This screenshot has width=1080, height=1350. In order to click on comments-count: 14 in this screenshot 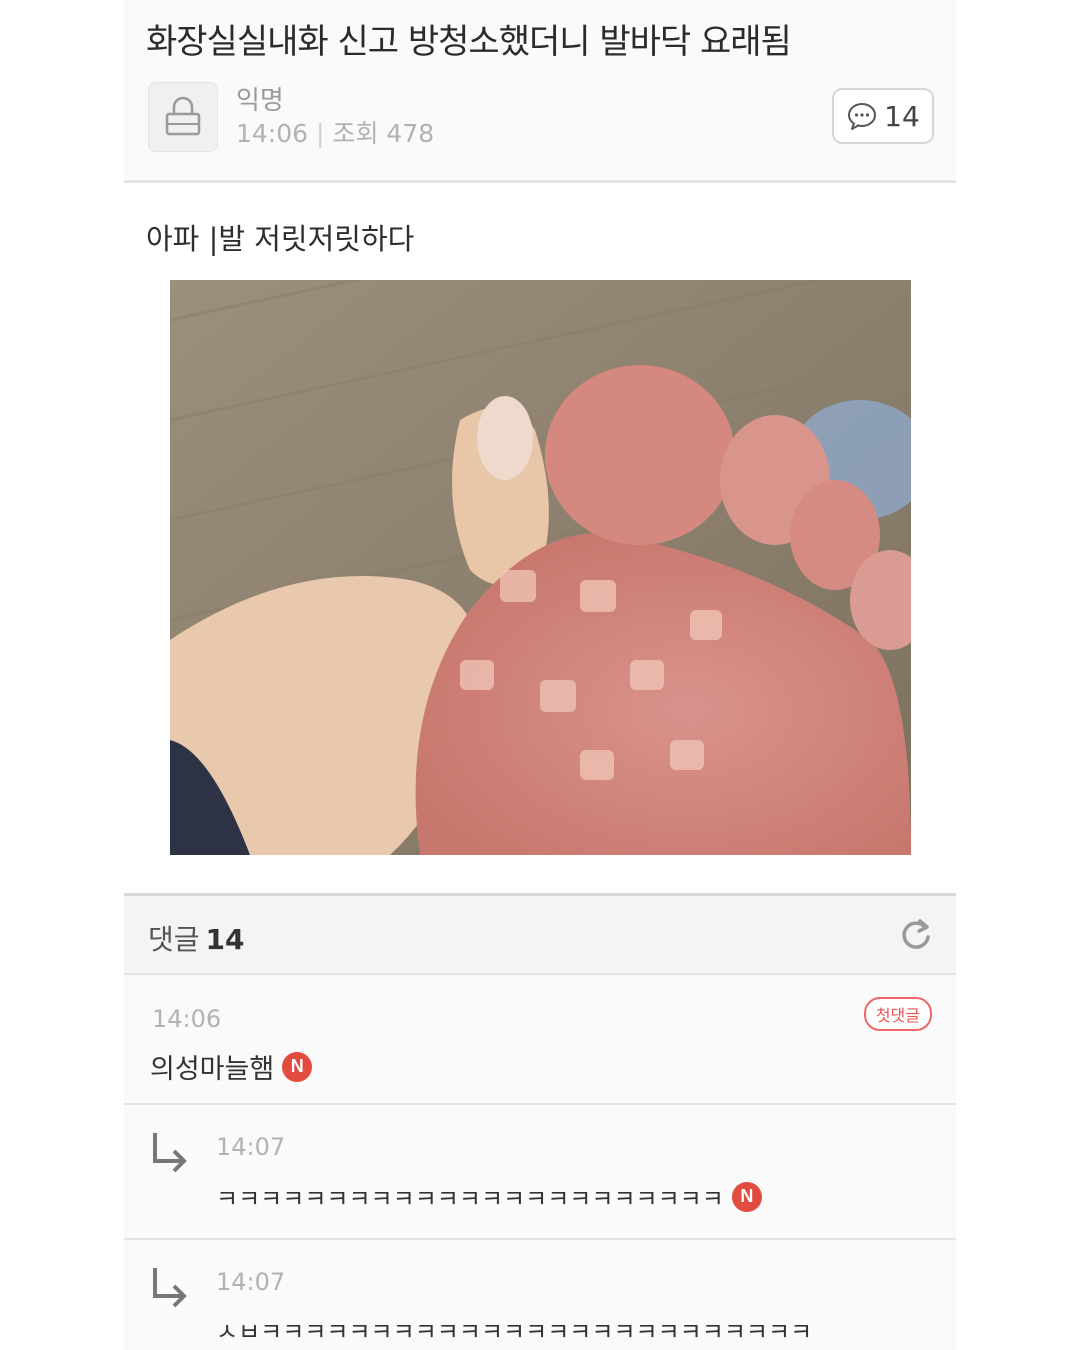, I will do `click(225, 939)`.